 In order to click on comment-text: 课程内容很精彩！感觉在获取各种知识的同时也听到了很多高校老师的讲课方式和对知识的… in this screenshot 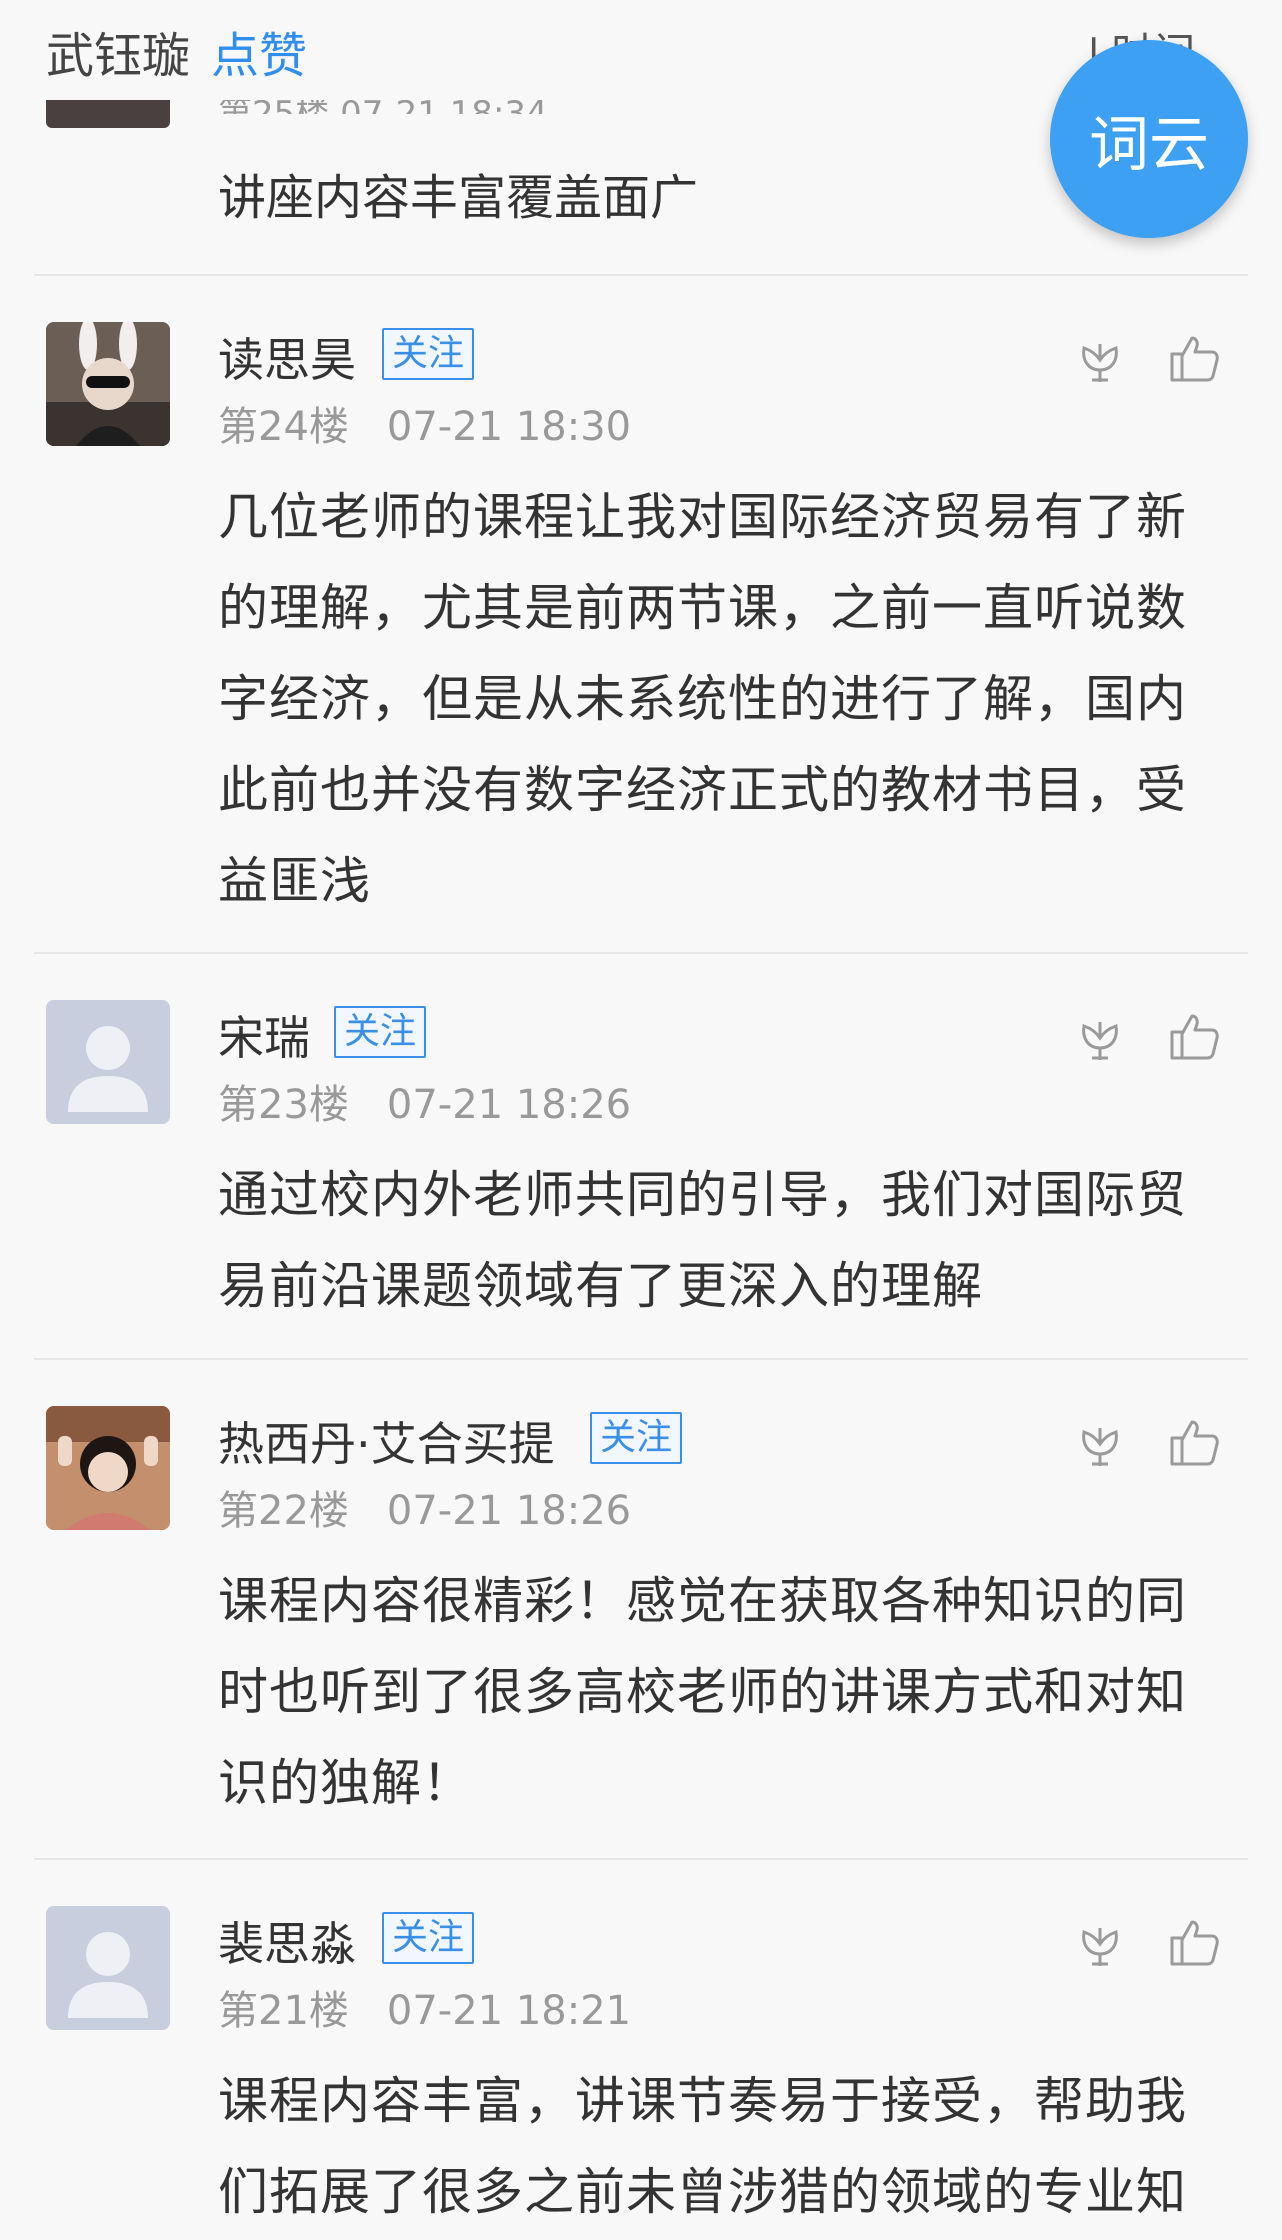, I will do `click(702, 1692)`.